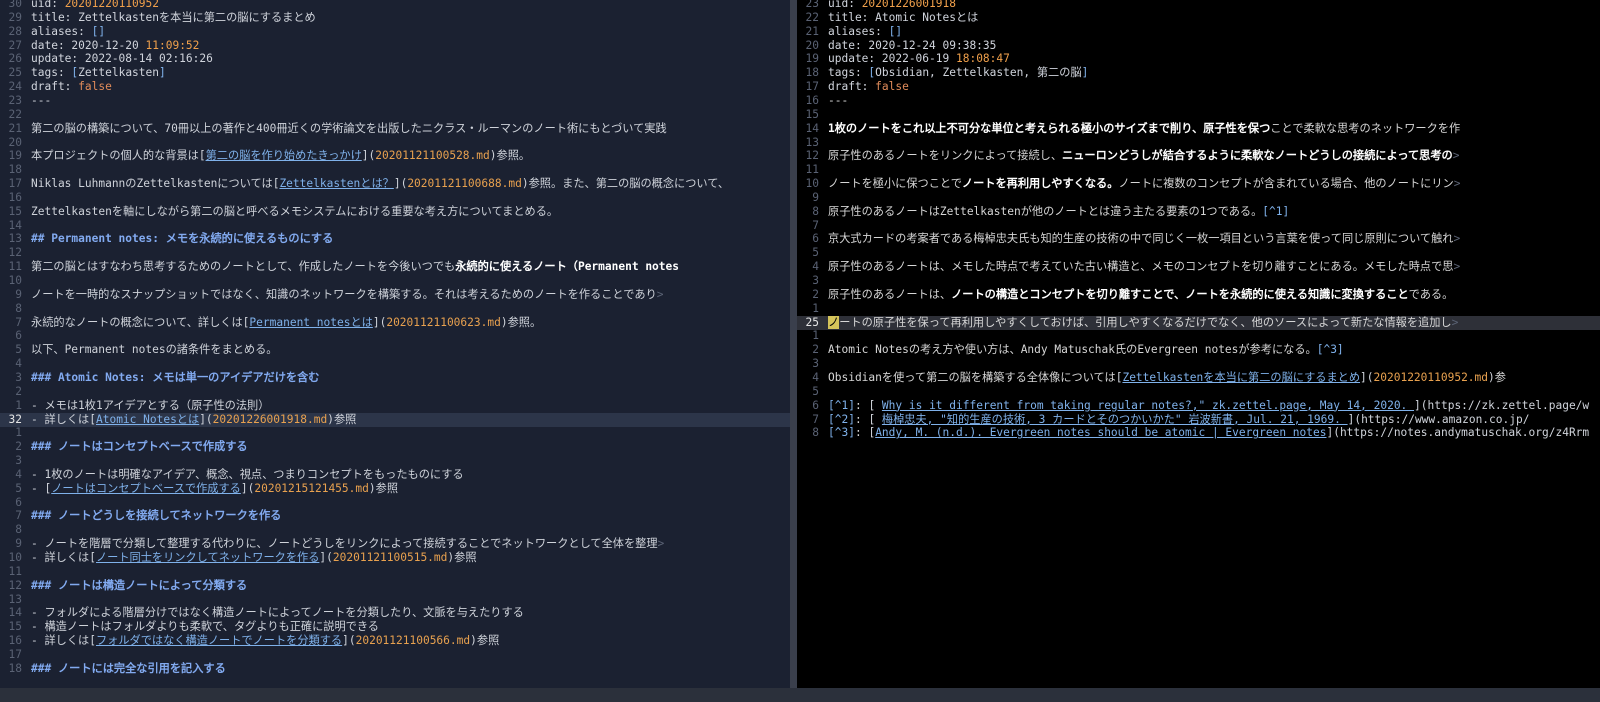 The height and width of the screenshot is (702, 1600). What do you see at coordinates (1198, 170) in the screenshot?
I see `editor-line: 11` at bounding box center [1198, 170].